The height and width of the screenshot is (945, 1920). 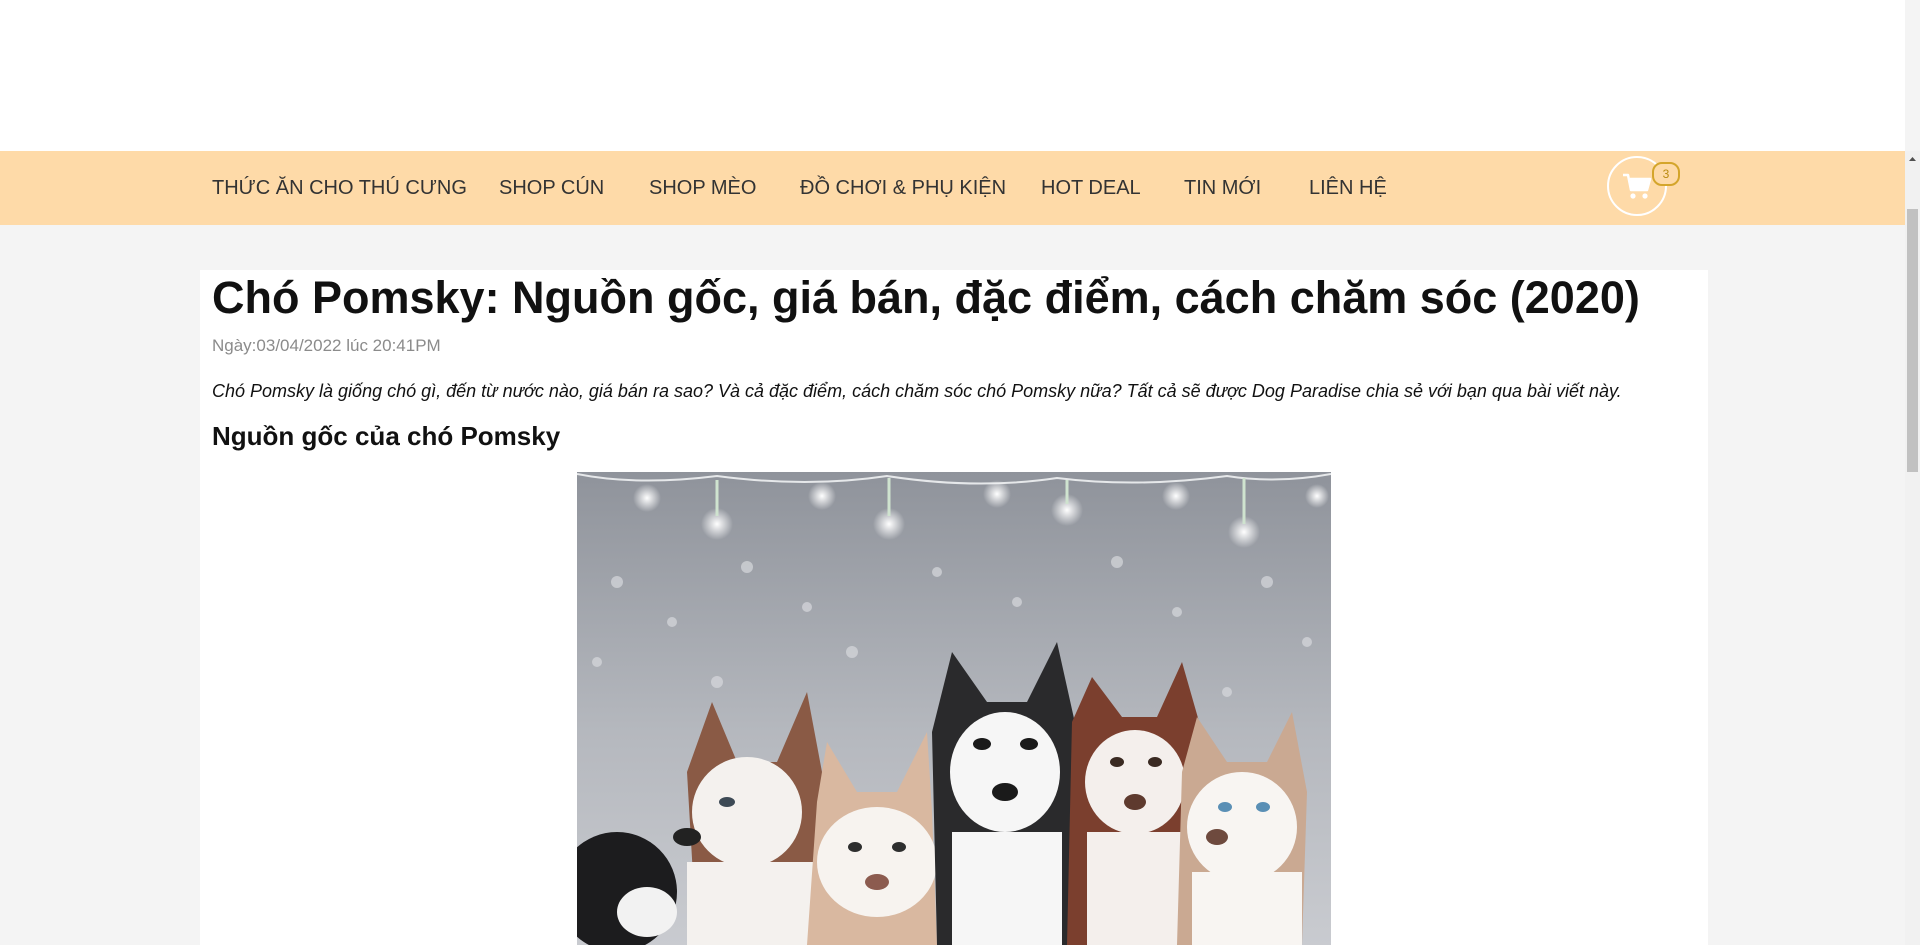 I want to click on cart-icon, so click(x=1637, y=186).